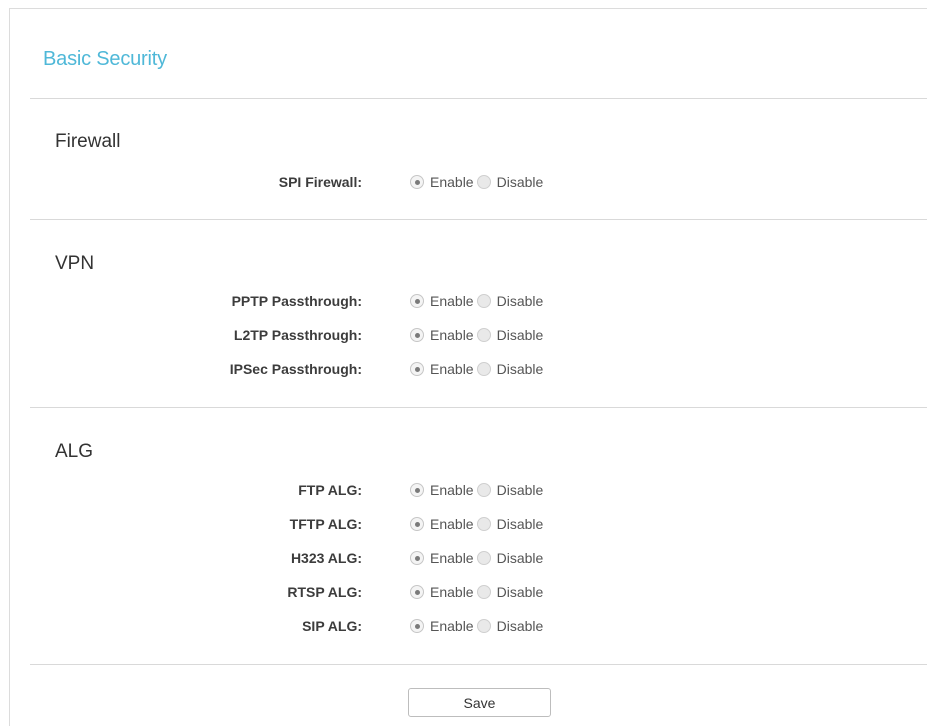 The height and width of the screenshot is (726, 927). I want to click on pptp-passthrough-enable-radio: Enable, so click(443, 301).